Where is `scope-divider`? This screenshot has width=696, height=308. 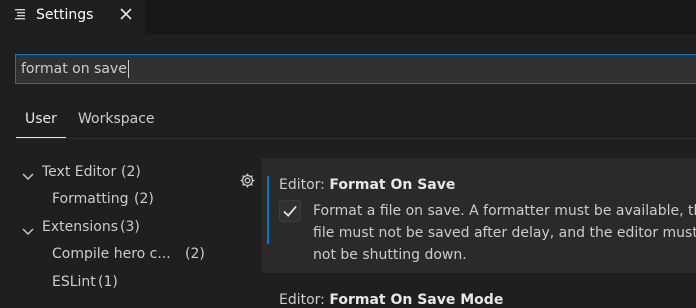 scope-divider is located at coordinates (355, 138).